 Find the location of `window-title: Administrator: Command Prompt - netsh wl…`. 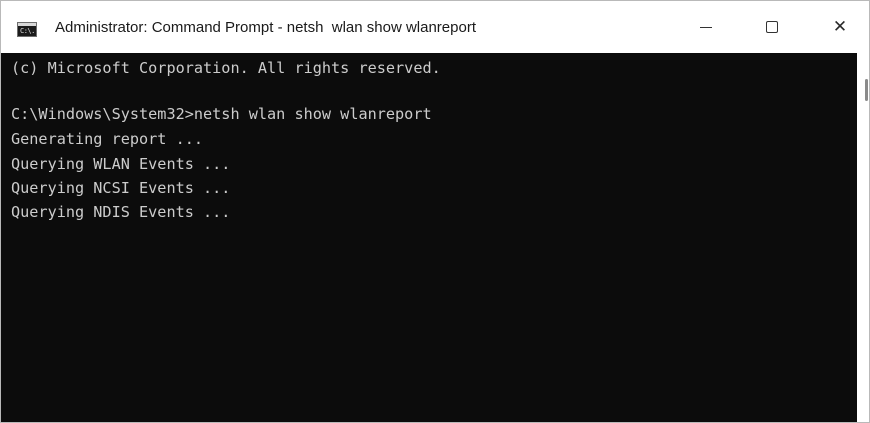

window-title: Administrator: Command Prompt - netsh wl… is located at coordinates (265, 27).